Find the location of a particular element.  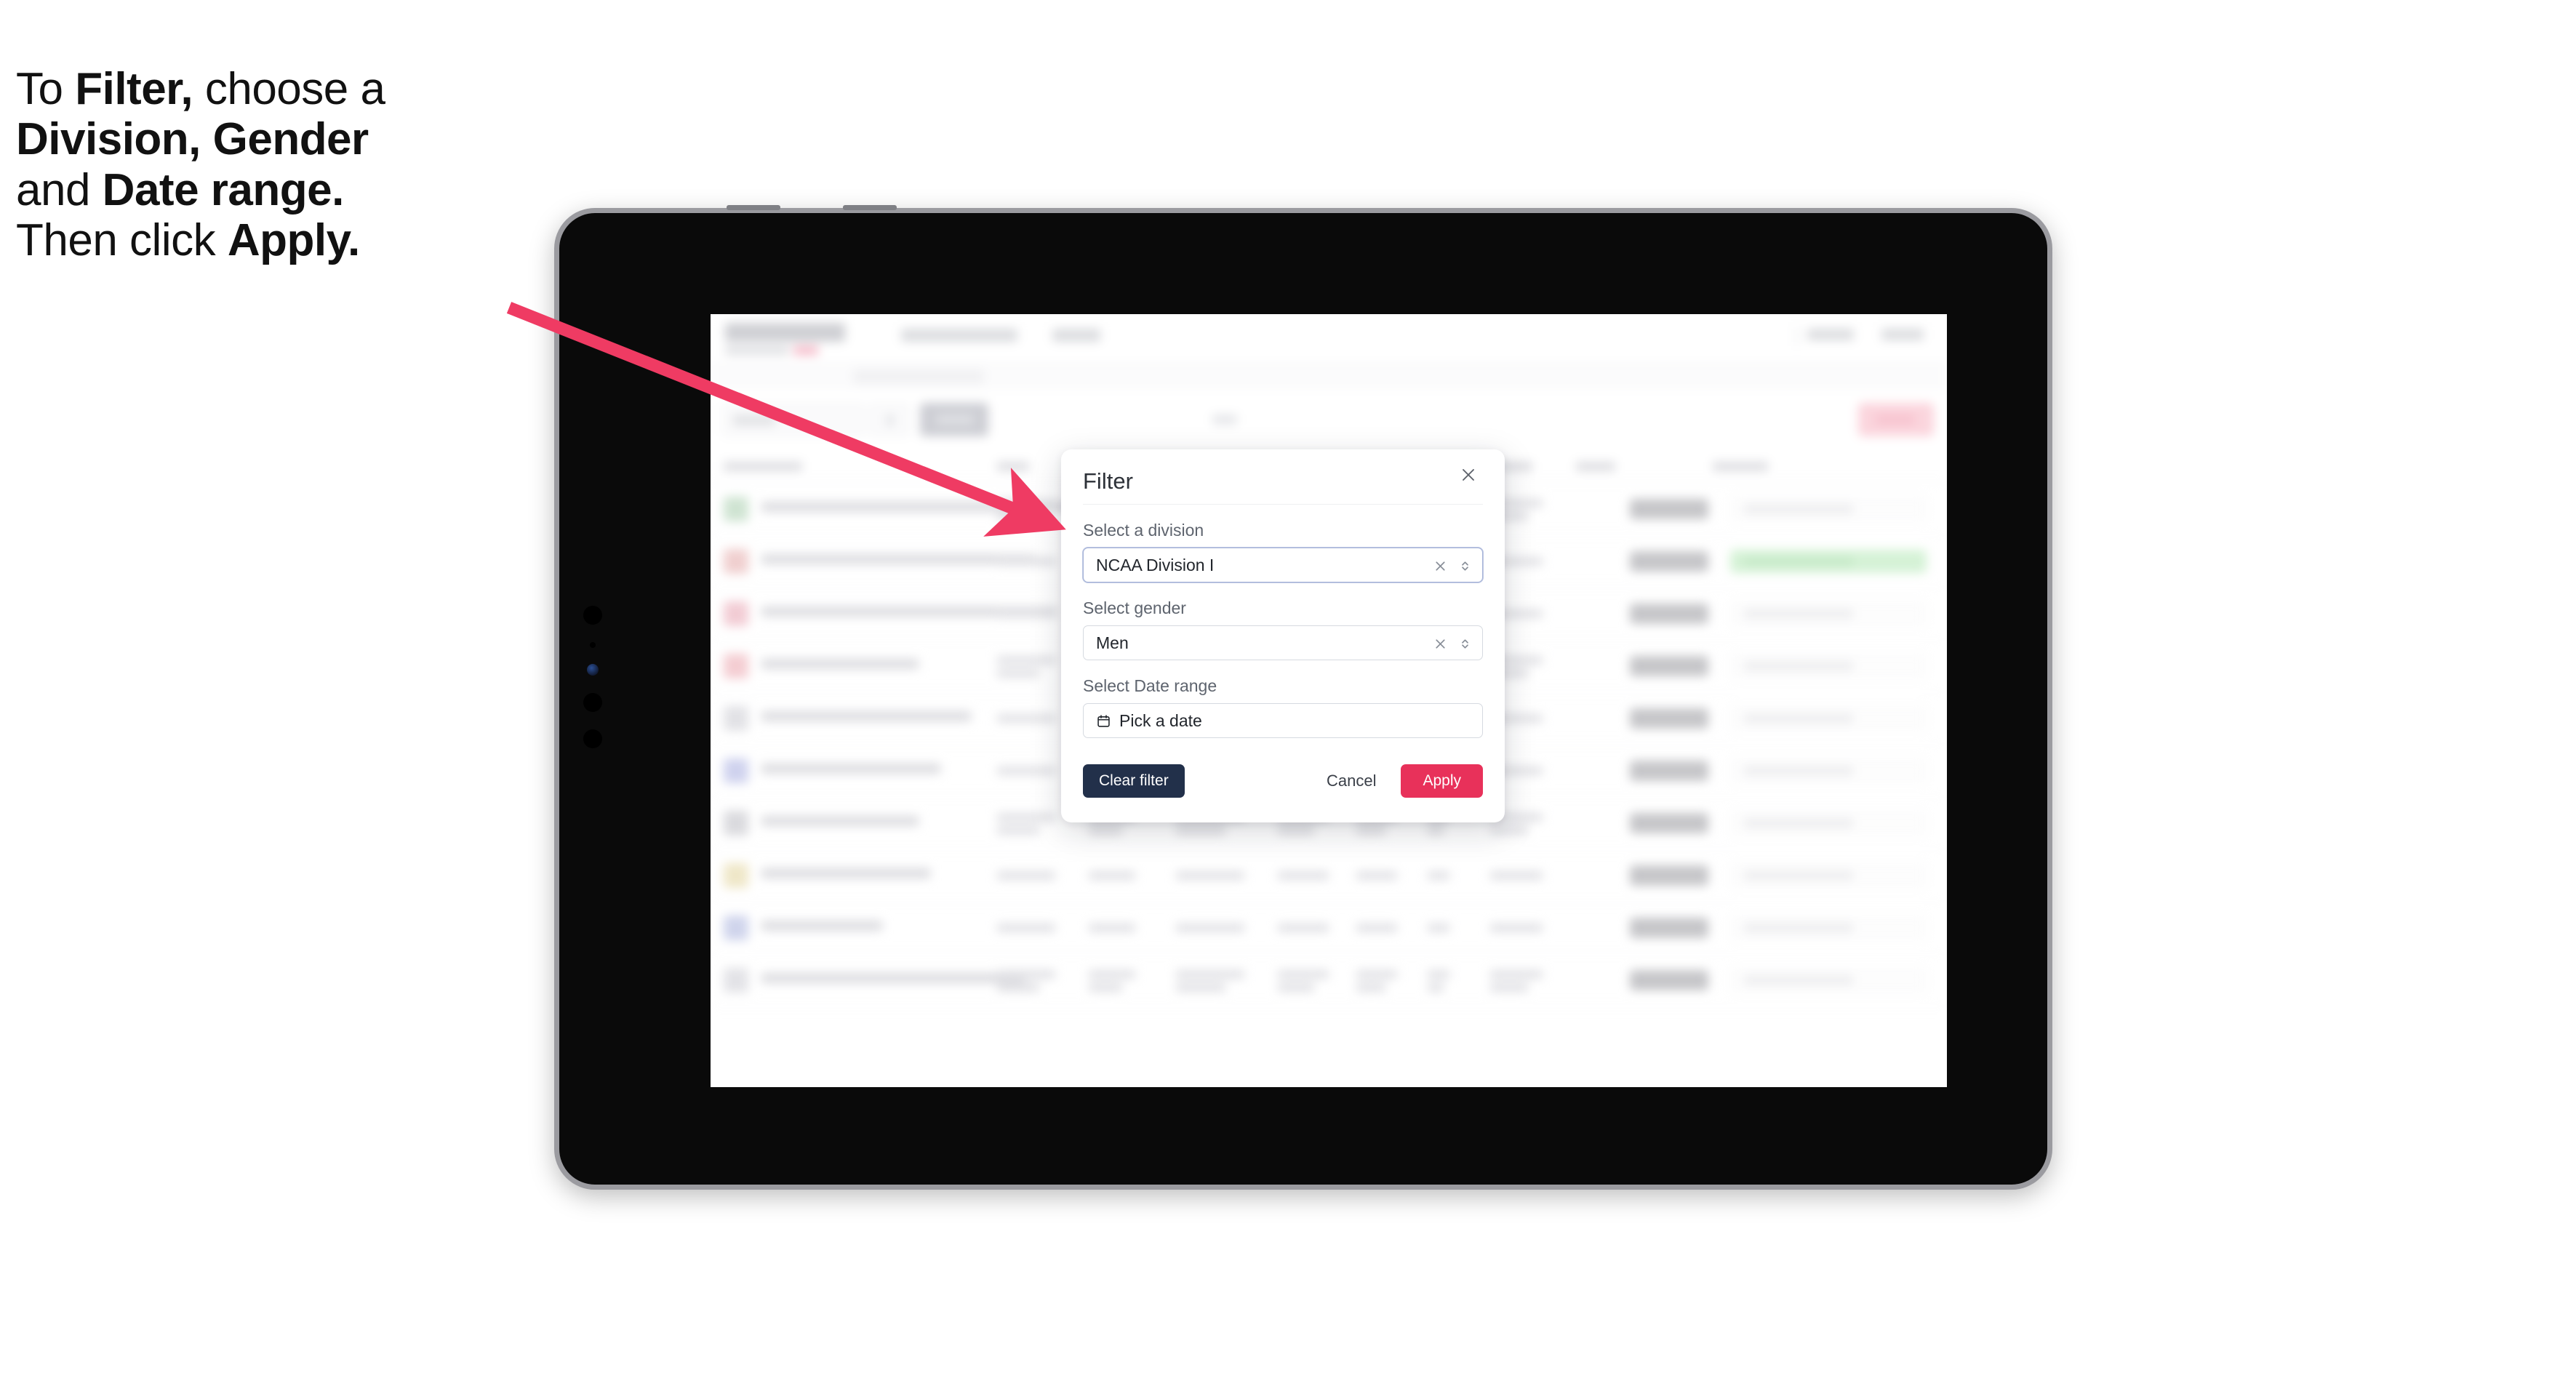

filter-button is located at coordinates (954, 420).